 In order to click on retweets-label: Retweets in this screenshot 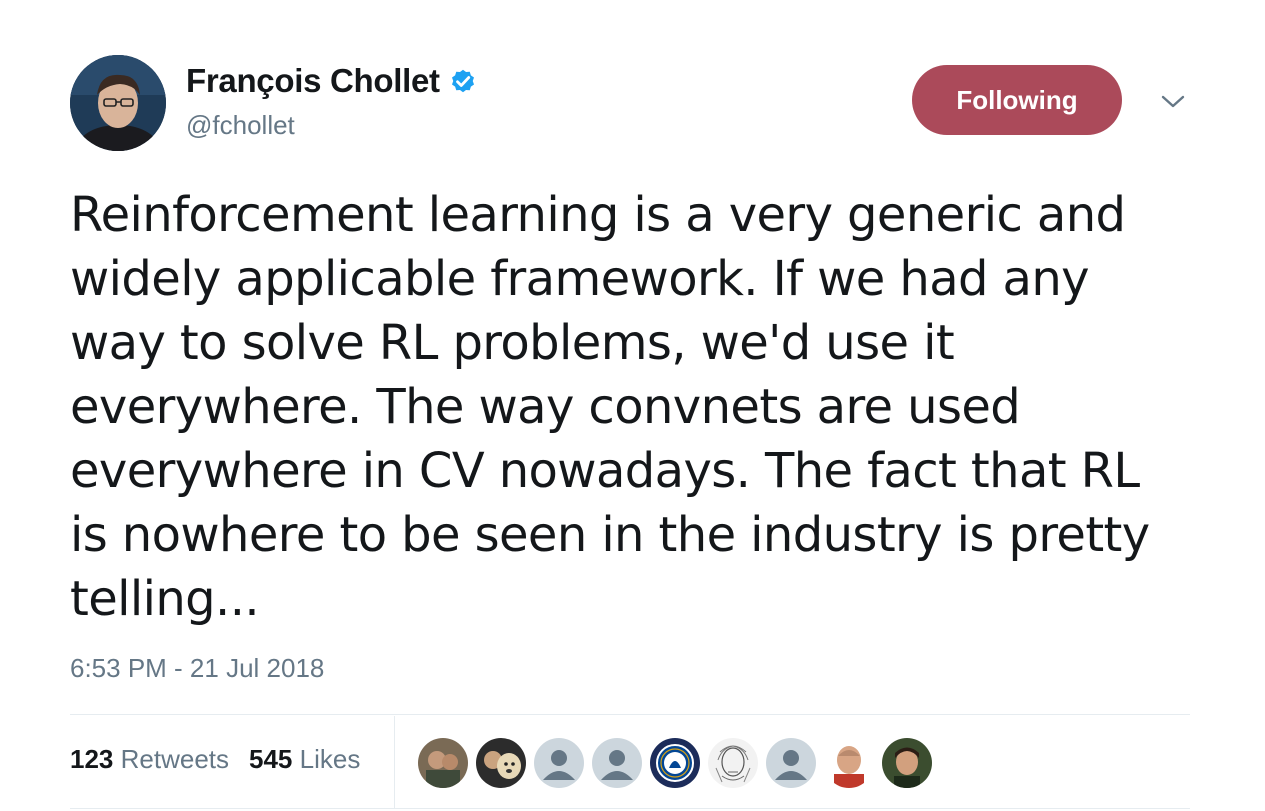, I will do `click(175, 759)`.